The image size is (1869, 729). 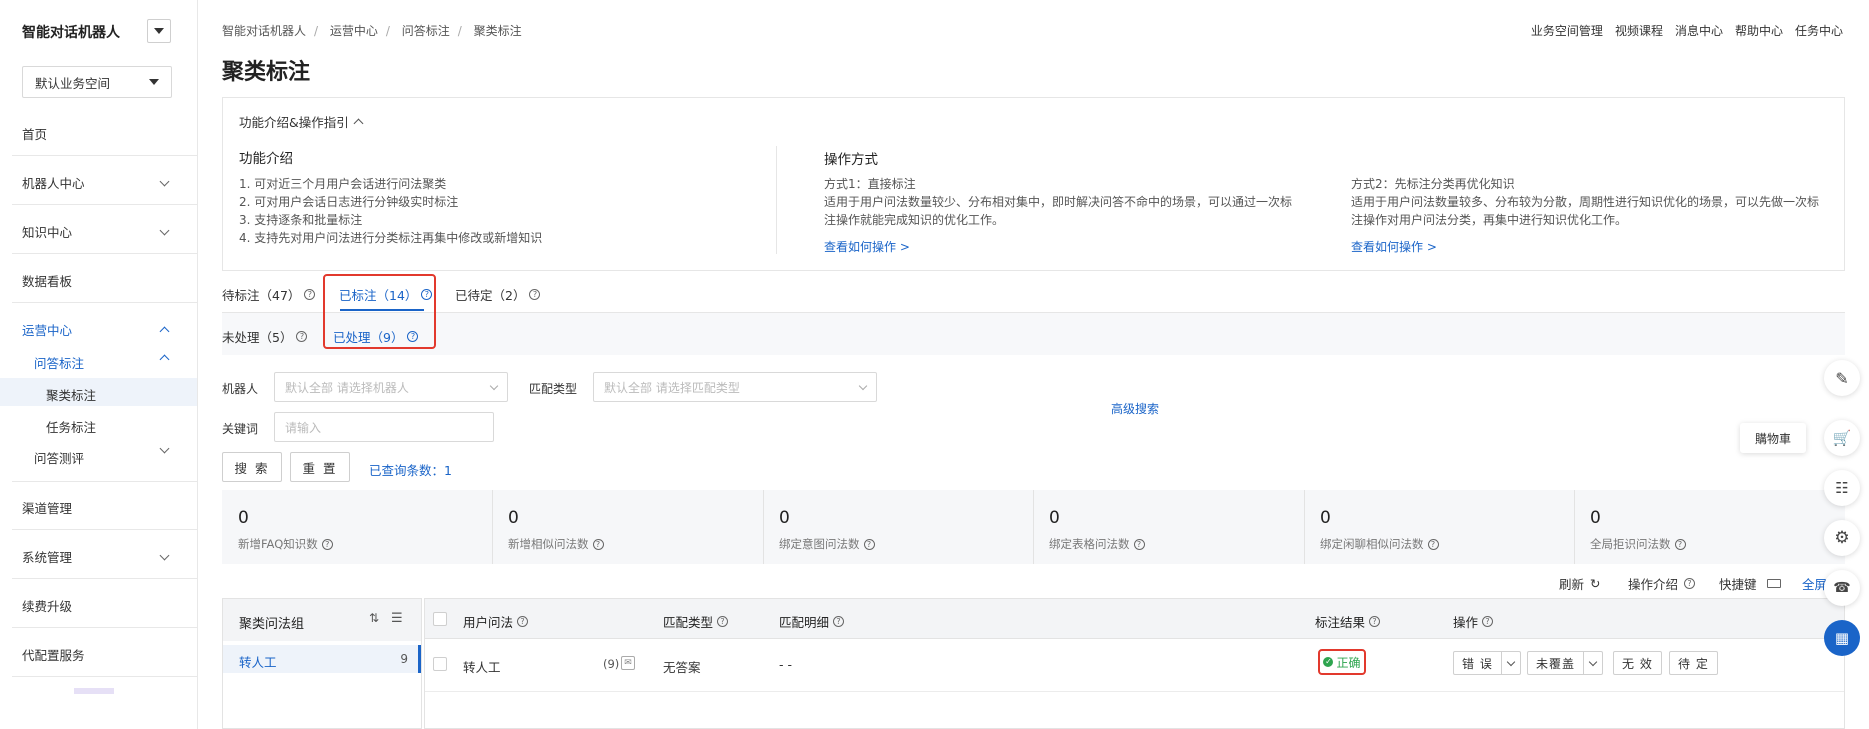 What do you see at coordinates (1580, 583) in the screenshot?
I see `refresh-button: 刷新 ↻` at bounding box center [1580, 583].